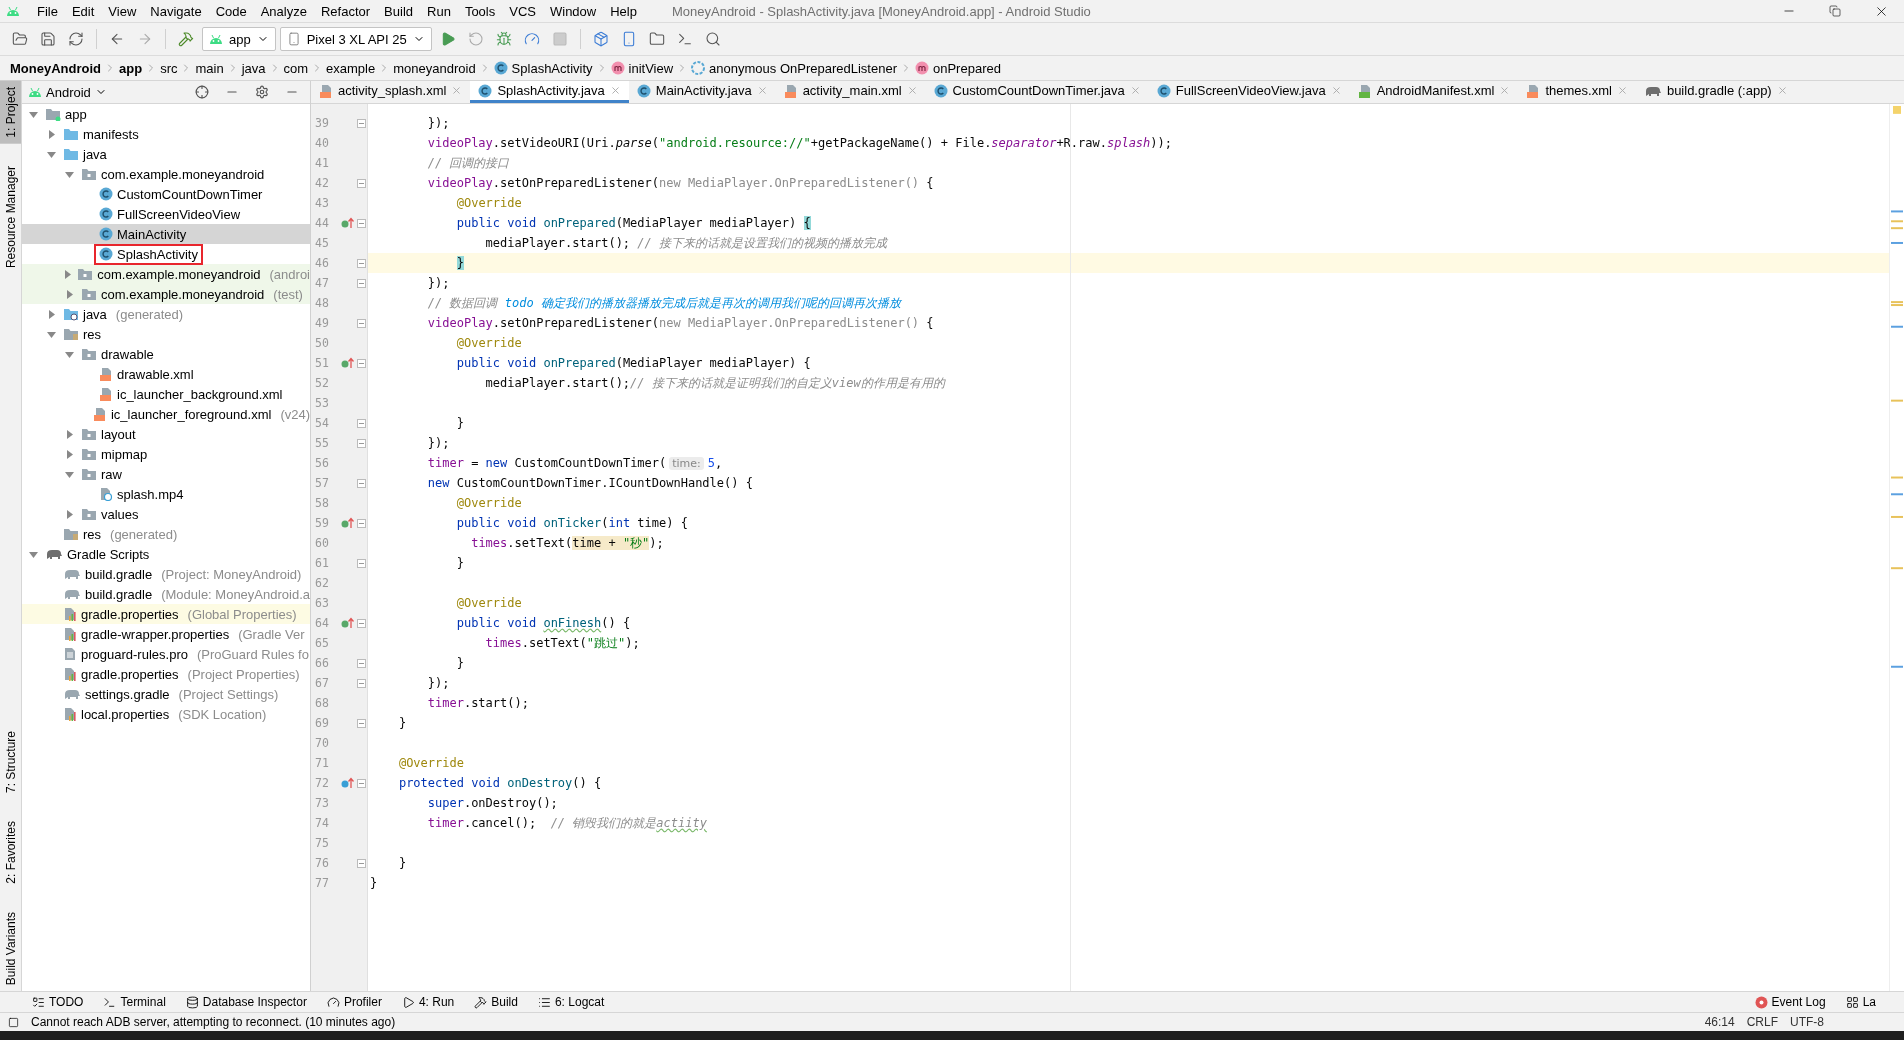 The height and width of the screenshot is (1040, 1904). I want to click on file-encoding: UTF-8, so click(1807, 1022).